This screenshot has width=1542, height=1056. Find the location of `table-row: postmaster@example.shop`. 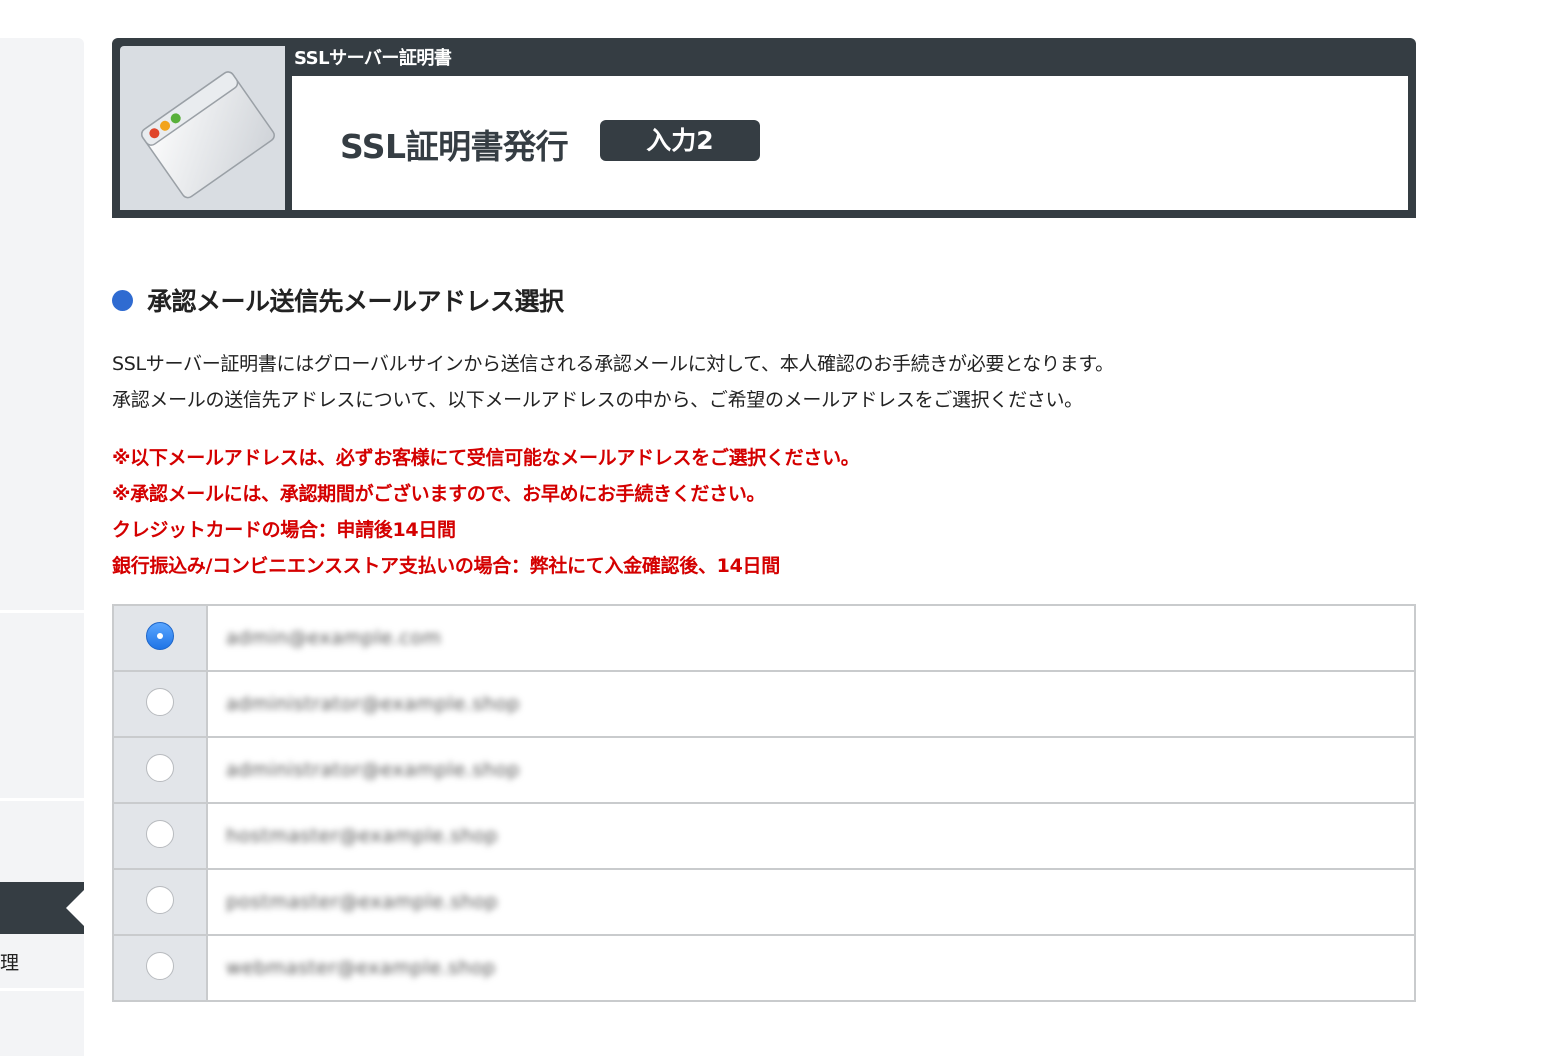

table-row: postmaster@example.shop is located at coordinates (764, 902).